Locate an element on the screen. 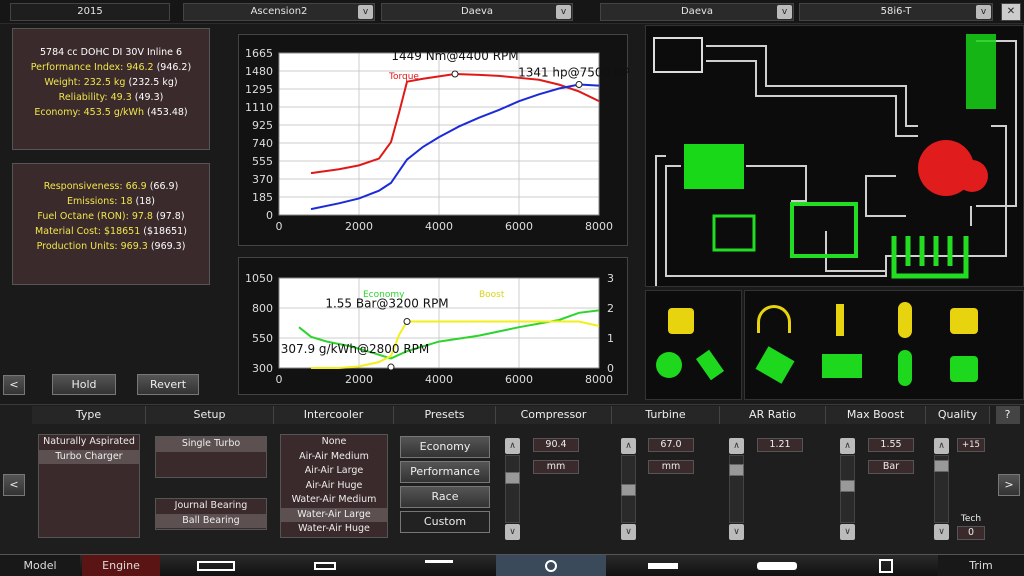  compressor-slider is located at coordinates (512, 489).